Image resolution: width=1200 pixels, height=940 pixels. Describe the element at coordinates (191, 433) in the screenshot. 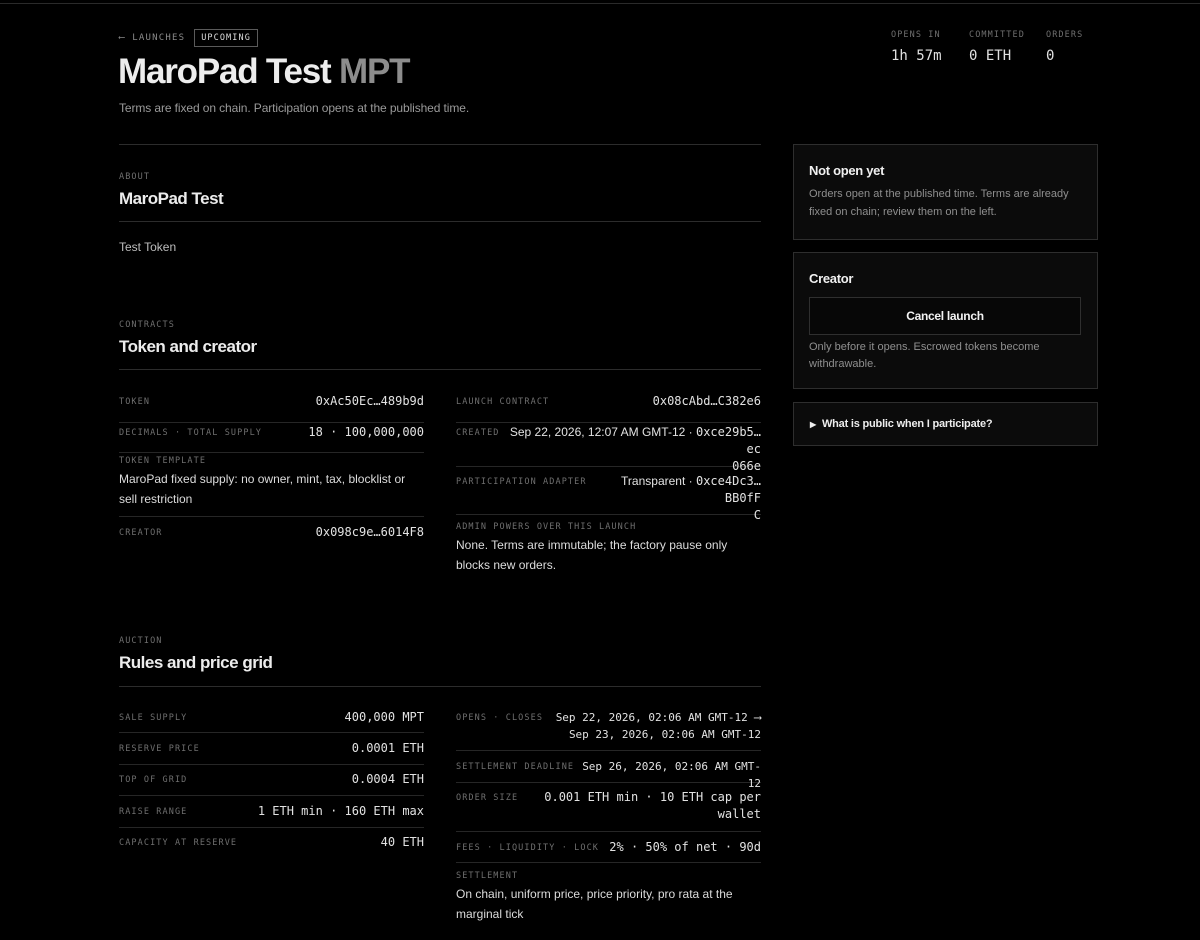

I see `decimals-label: DECIMALS · TOTAL SUPPLY` at that location.